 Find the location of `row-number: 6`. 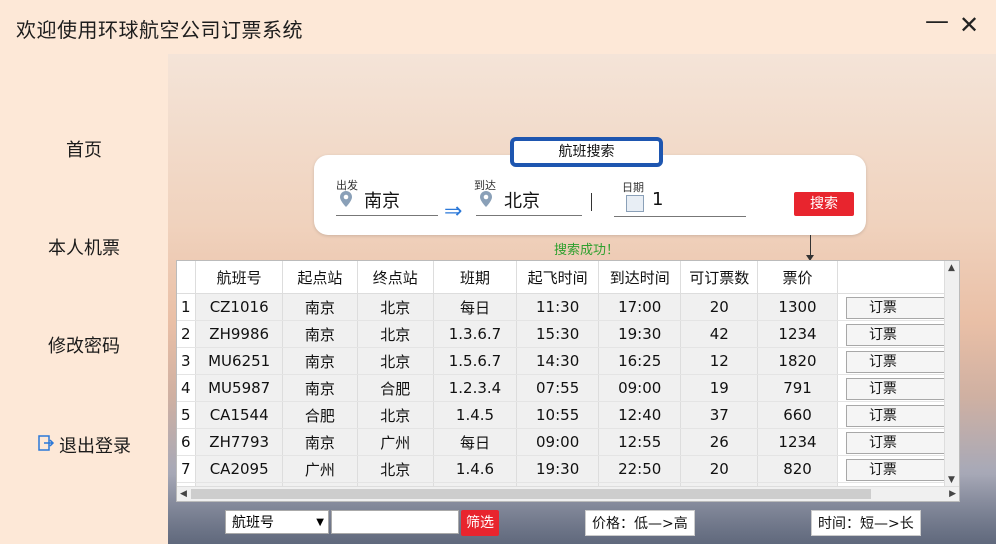

row-number: 6 is located at coordinates (187, 442).